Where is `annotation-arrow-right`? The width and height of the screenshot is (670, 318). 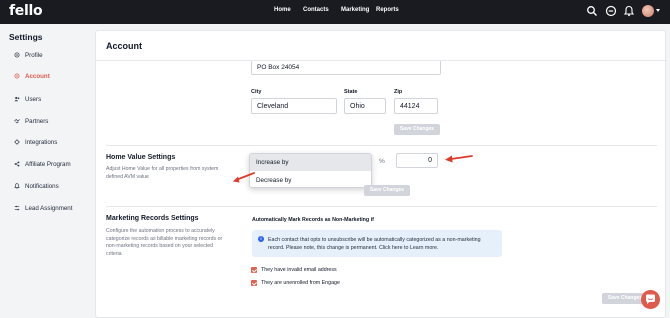 annotation-arrow-right is located at coordinates (459, 159).